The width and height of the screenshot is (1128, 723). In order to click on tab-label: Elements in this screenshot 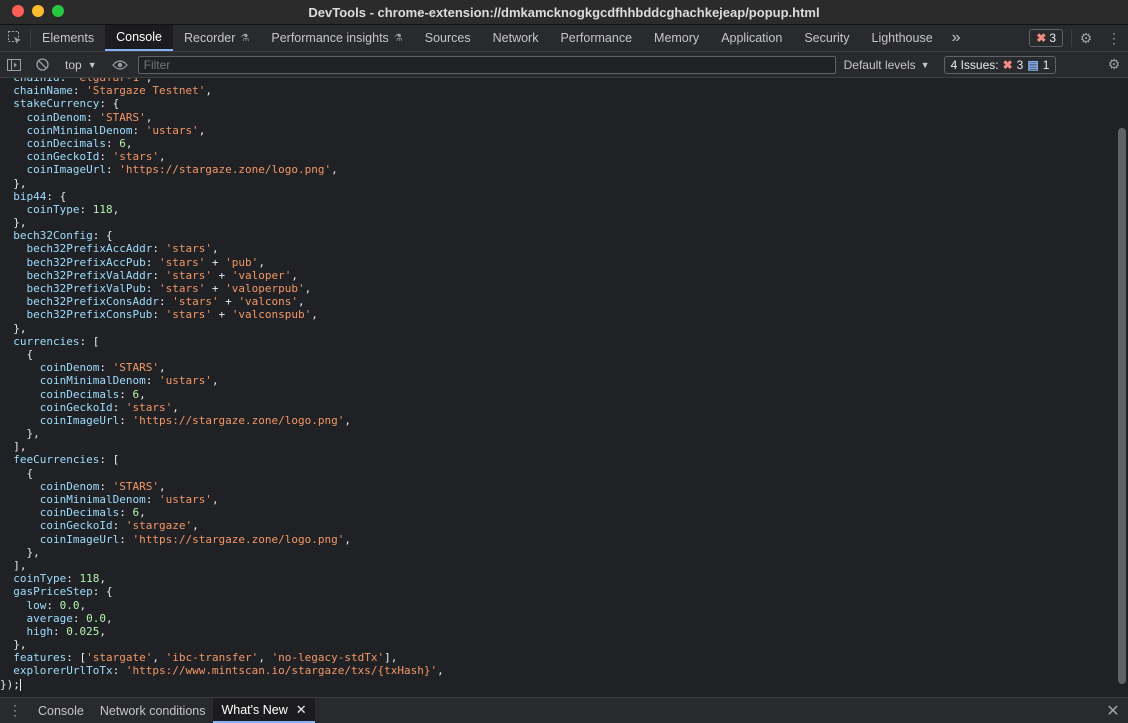, I will do `click(68, 38)`.